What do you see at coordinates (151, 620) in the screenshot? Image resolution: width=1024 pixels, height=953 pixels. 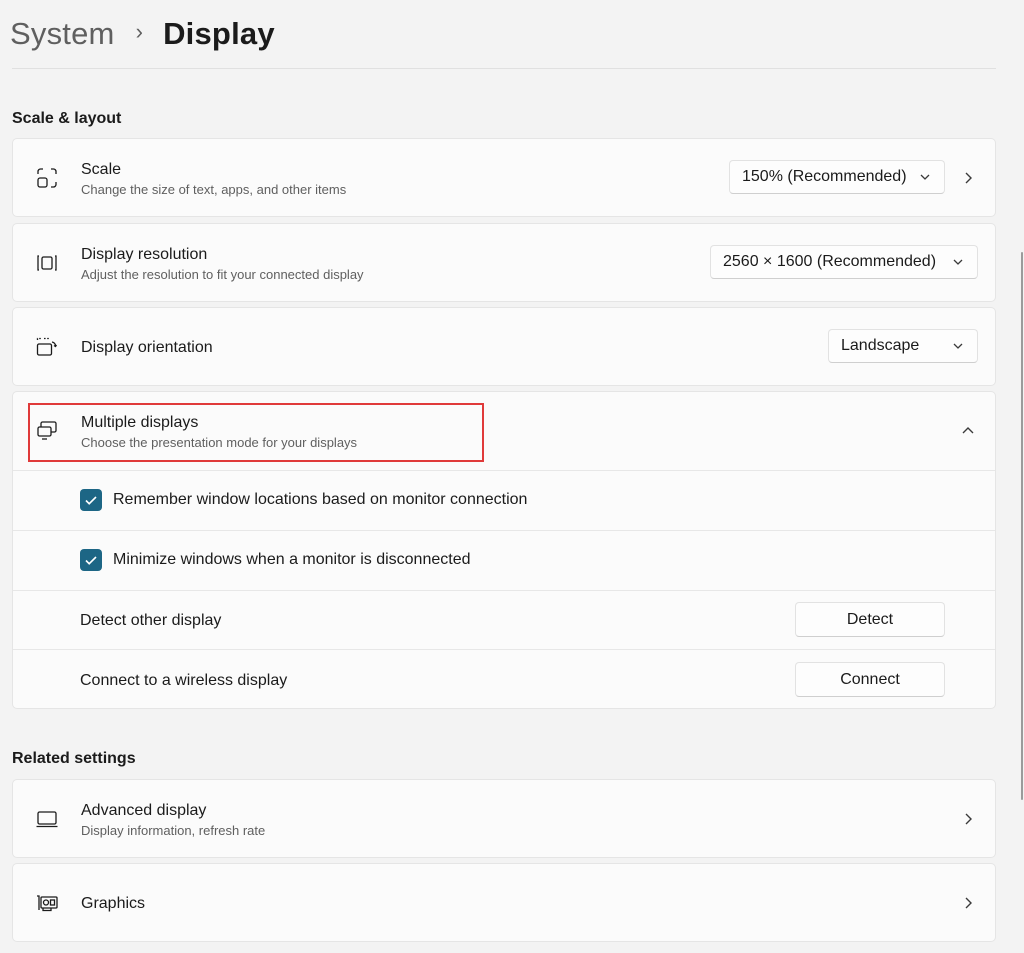 I see `detect-other-display-label: Detect other display` at bounding box center [151, 620].